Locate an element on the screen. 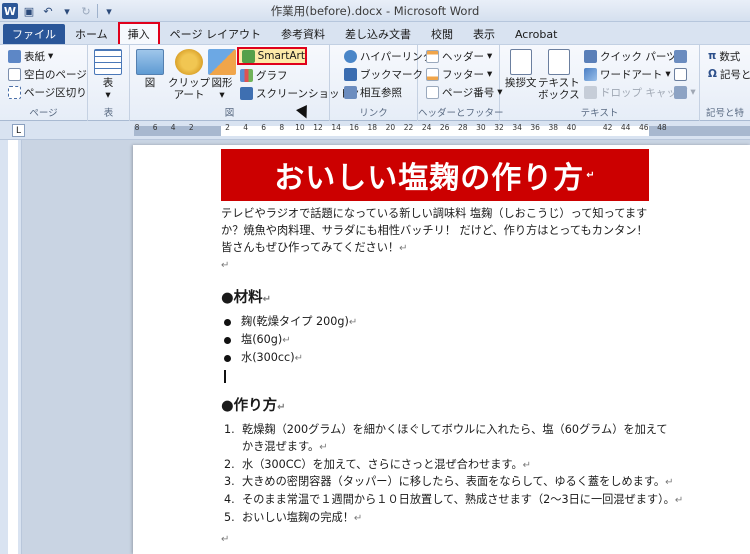 The image size is (750, 554). greeting-button: 挨拶文 is located at coordinates (521, 69).